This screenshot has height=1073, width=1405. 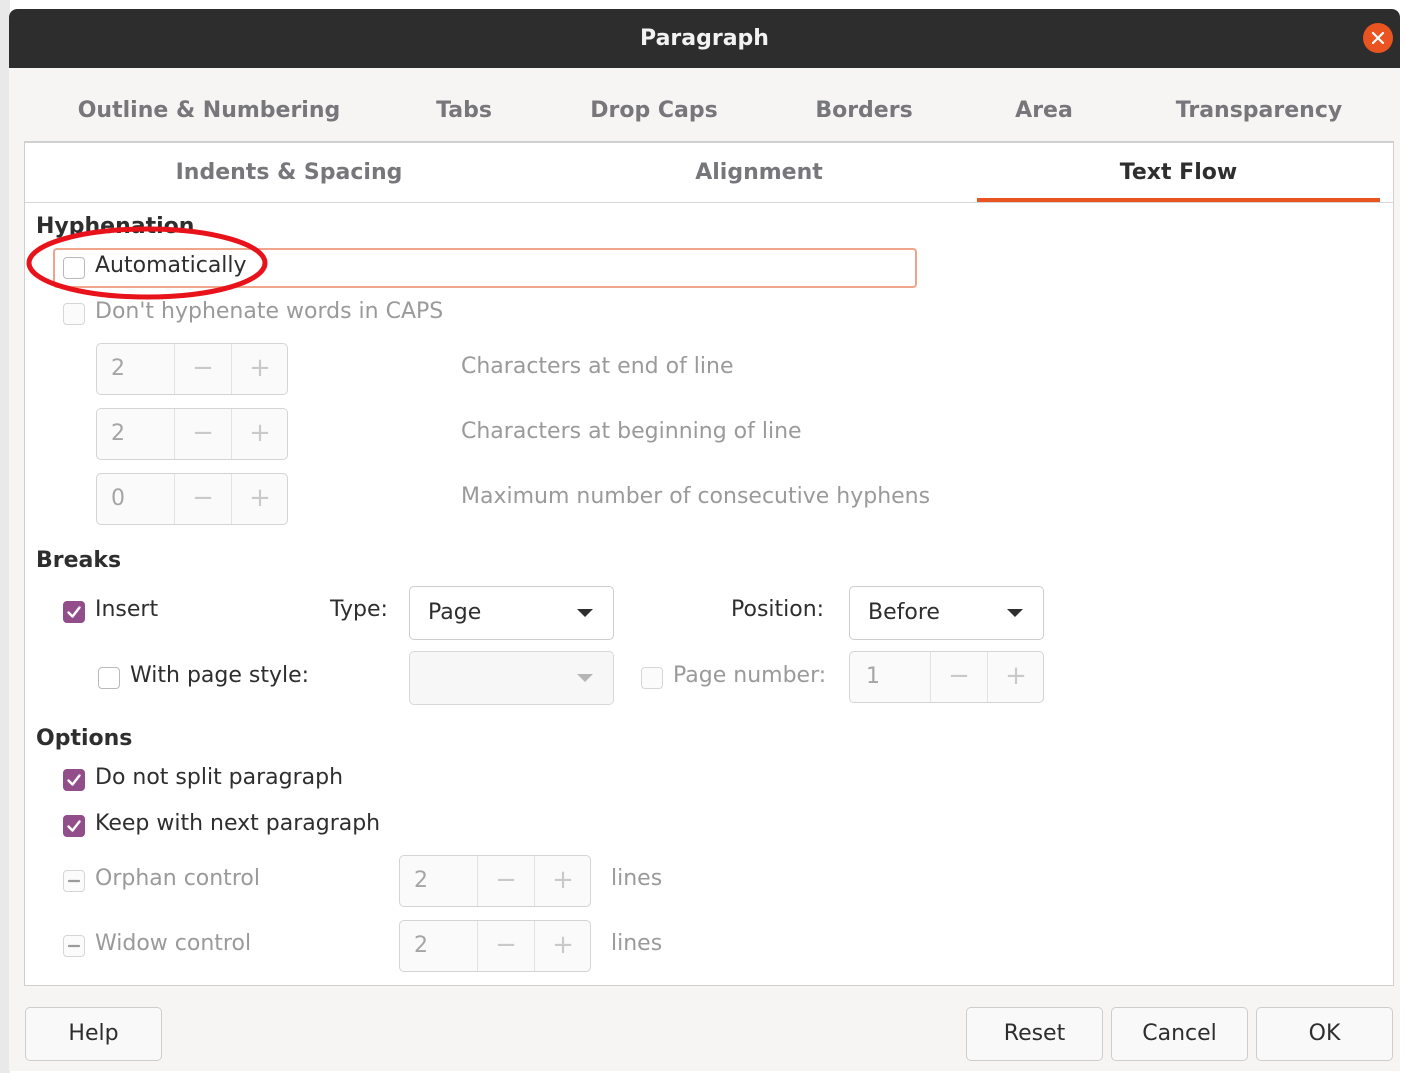 I want to click on orphan-lines-unit: lines, so click(x=637, y=878).